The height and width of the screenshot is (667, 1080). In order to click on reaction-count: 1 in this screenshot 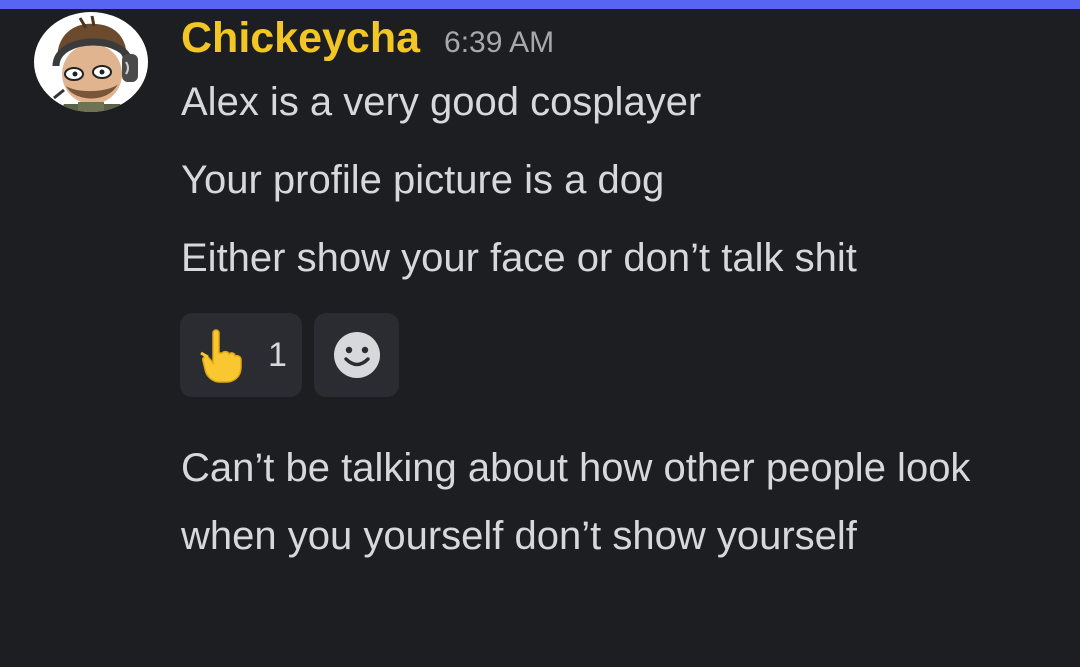, I will do `click(277, 354)`.